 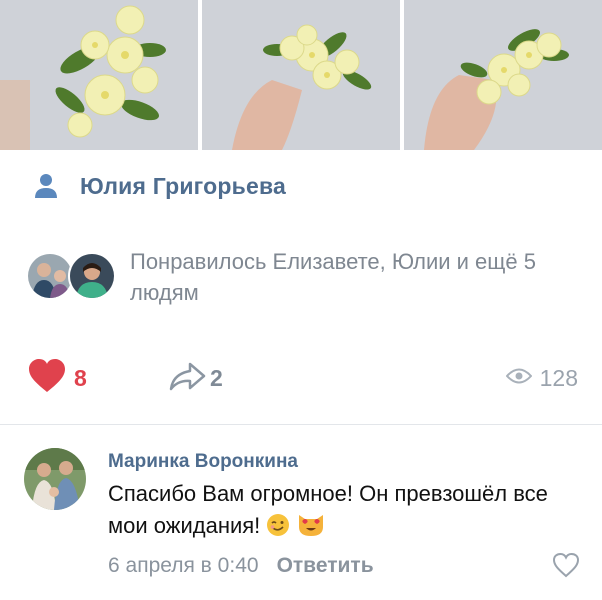 I want to click on comment-meta: 6 апреля в 0:40 Ответить, so click(x=346, y=566).